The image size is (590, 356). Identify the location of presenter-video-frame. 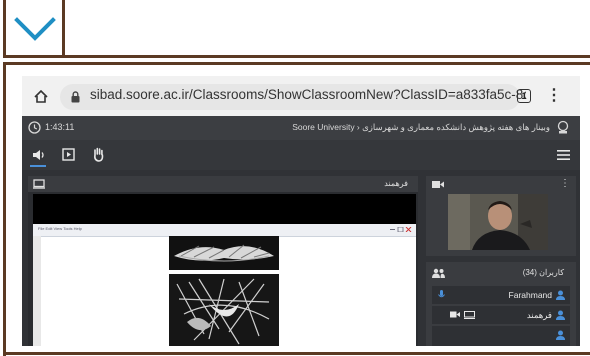
(498, 222).